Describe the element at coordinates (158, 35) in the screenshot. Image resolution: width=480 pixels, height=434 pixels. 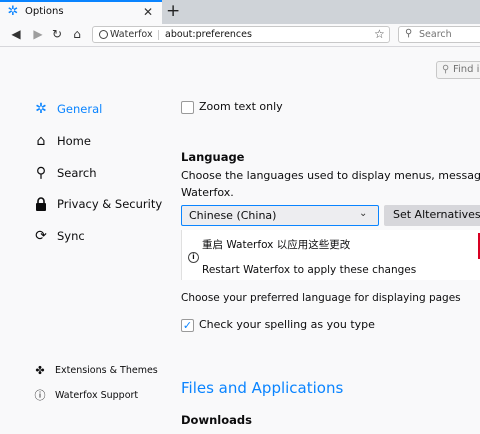
I see `url-separator` at that location.